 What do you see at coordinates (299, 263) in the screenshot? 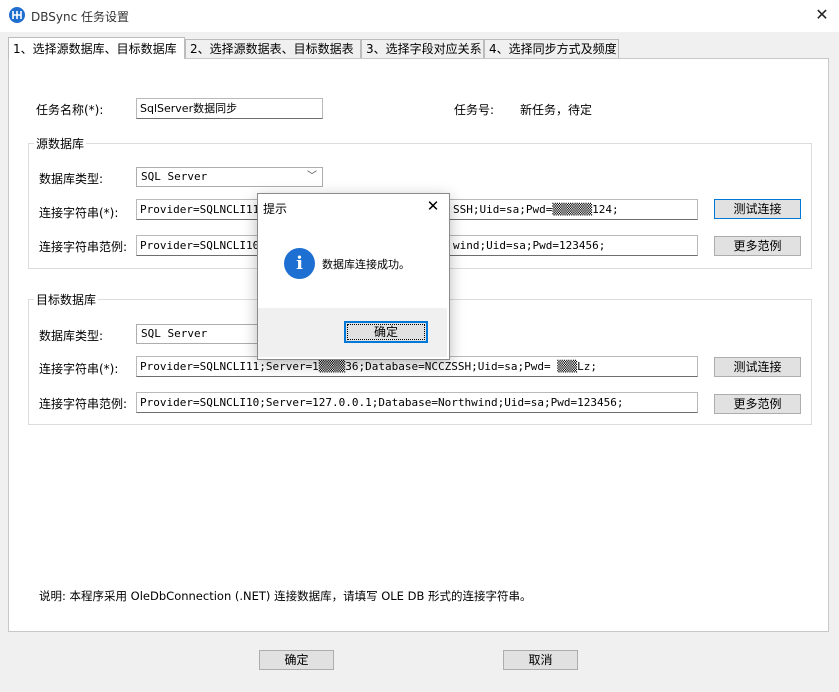
I see `info-icon: i` at bounding box center [299, 263].